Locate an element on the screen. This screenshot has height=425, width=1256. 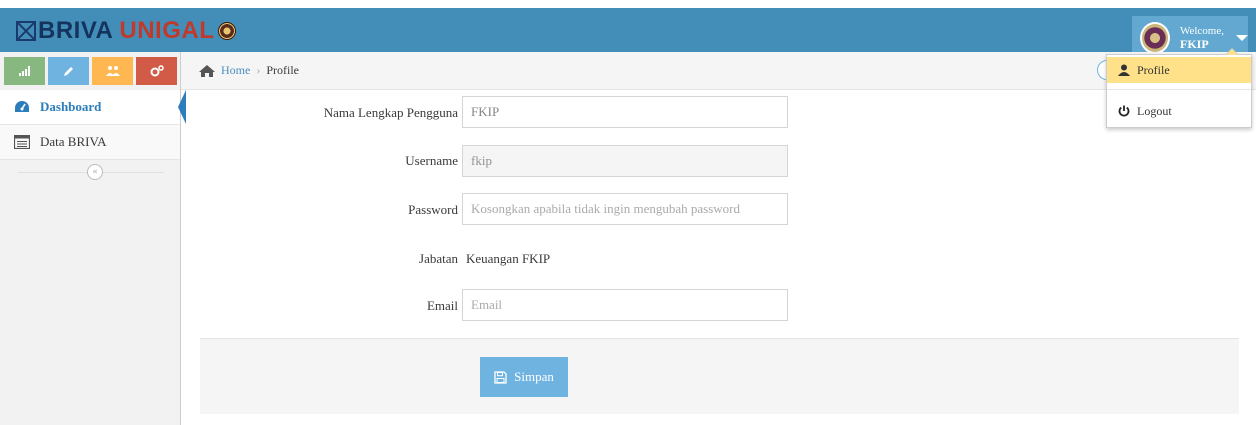
menu-item-profile: Profile is located at coordinates (1179, 70).